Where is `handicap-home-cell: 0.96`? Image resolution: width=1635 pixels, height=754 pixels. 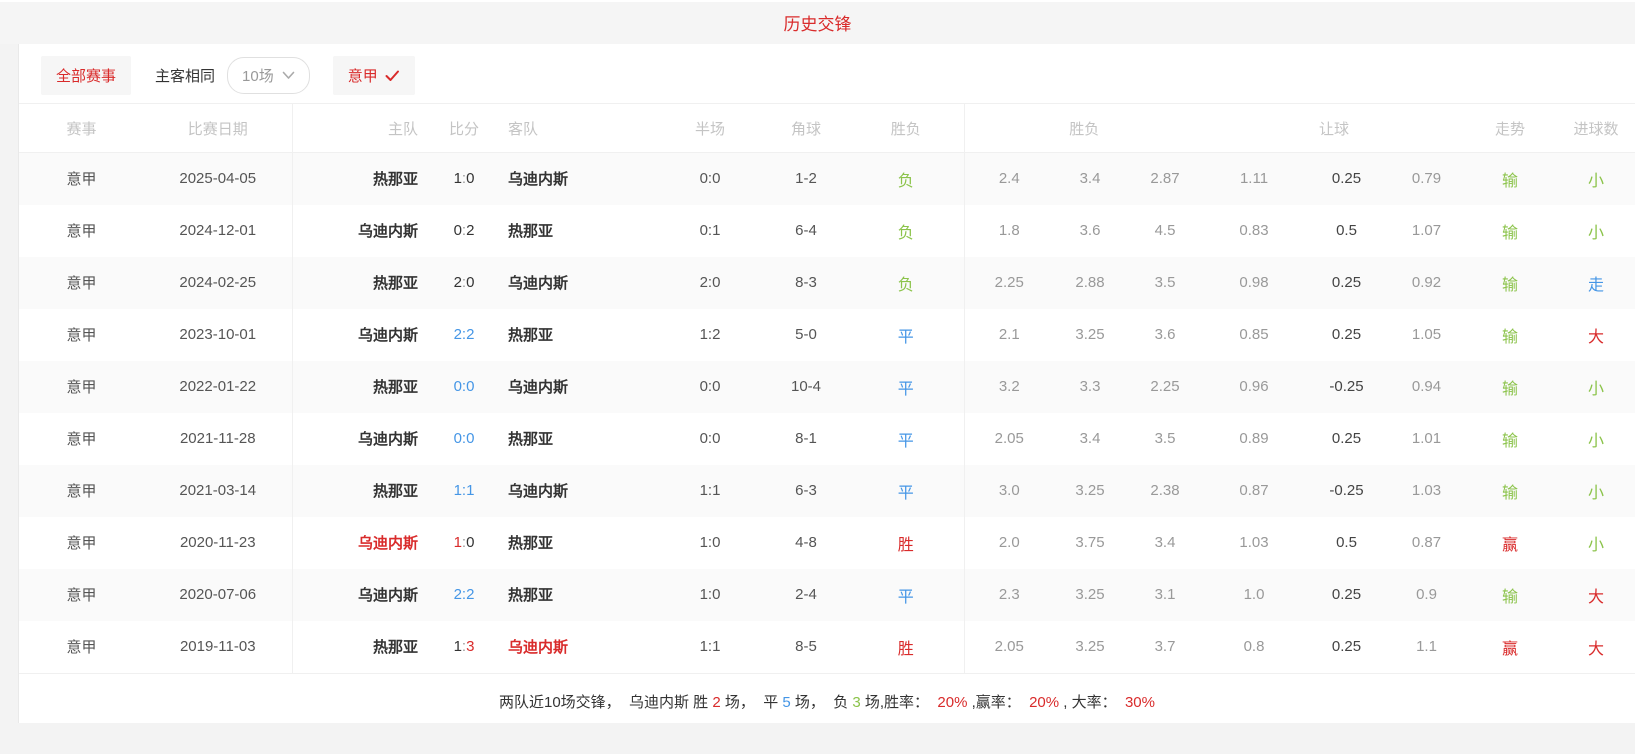
handicap-home-cell: 0.96 is located at coordinates (1254, 386).